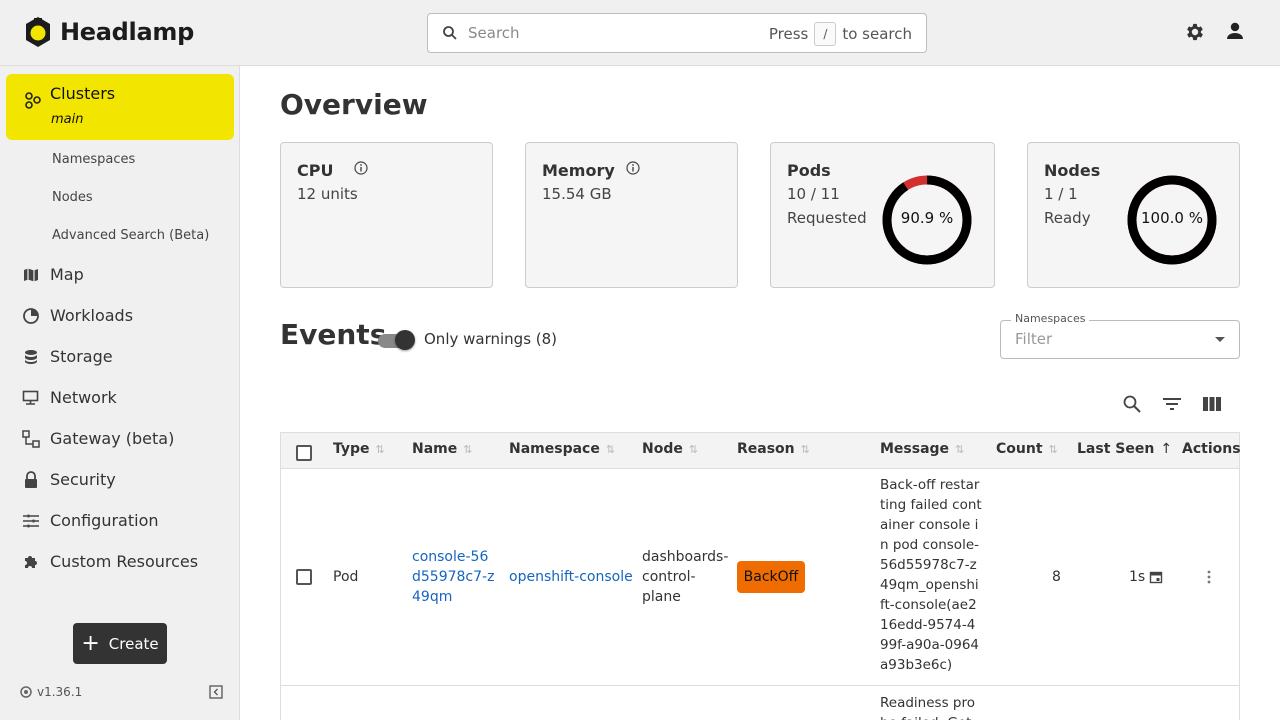 The width and height of the screenshot is (1280, 720). Describe the element at coordinates (1019, 449) in the screenshot. I see `column-label: Count` at that location.